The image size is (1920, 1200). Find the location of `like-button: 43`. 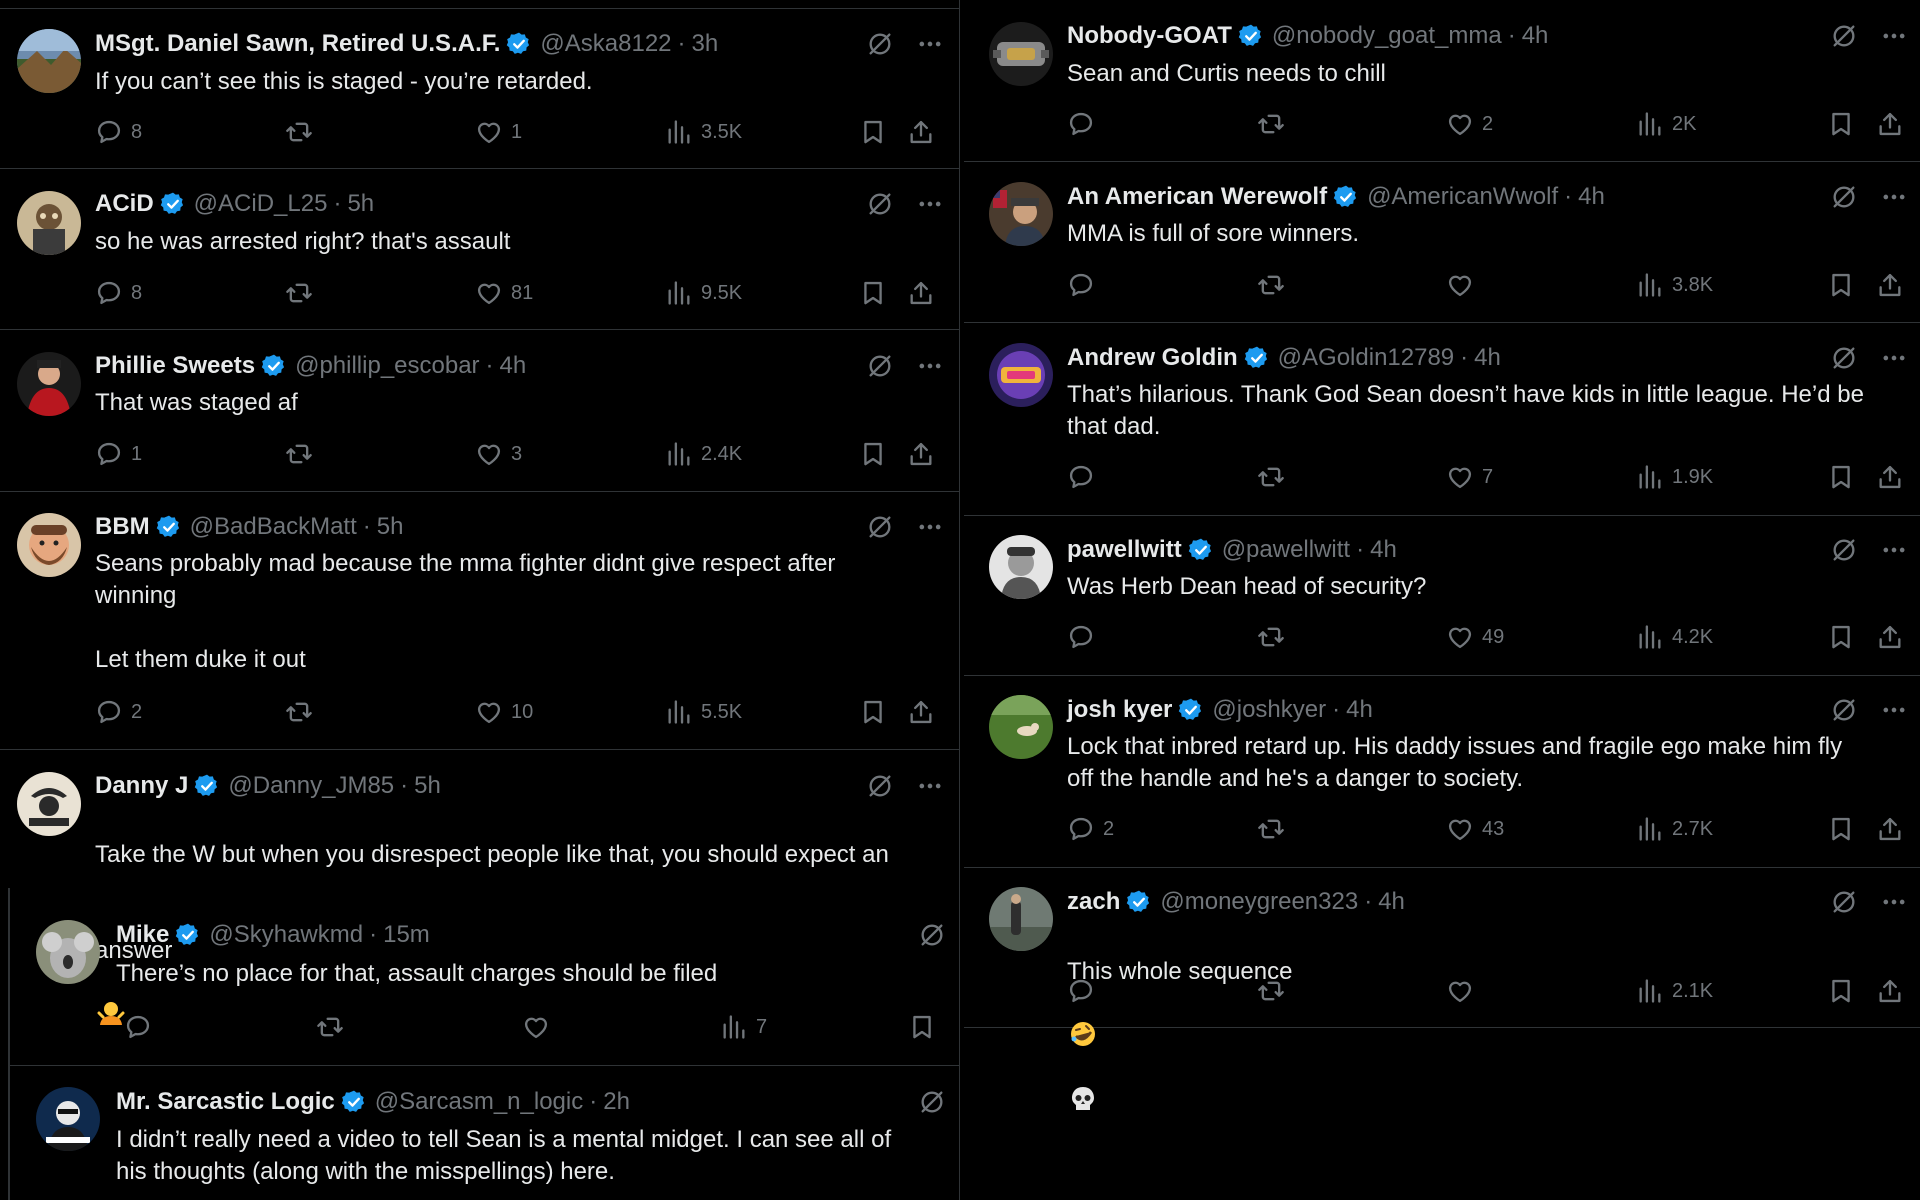

like-button: 43 is located at coordinates (1475, 829).